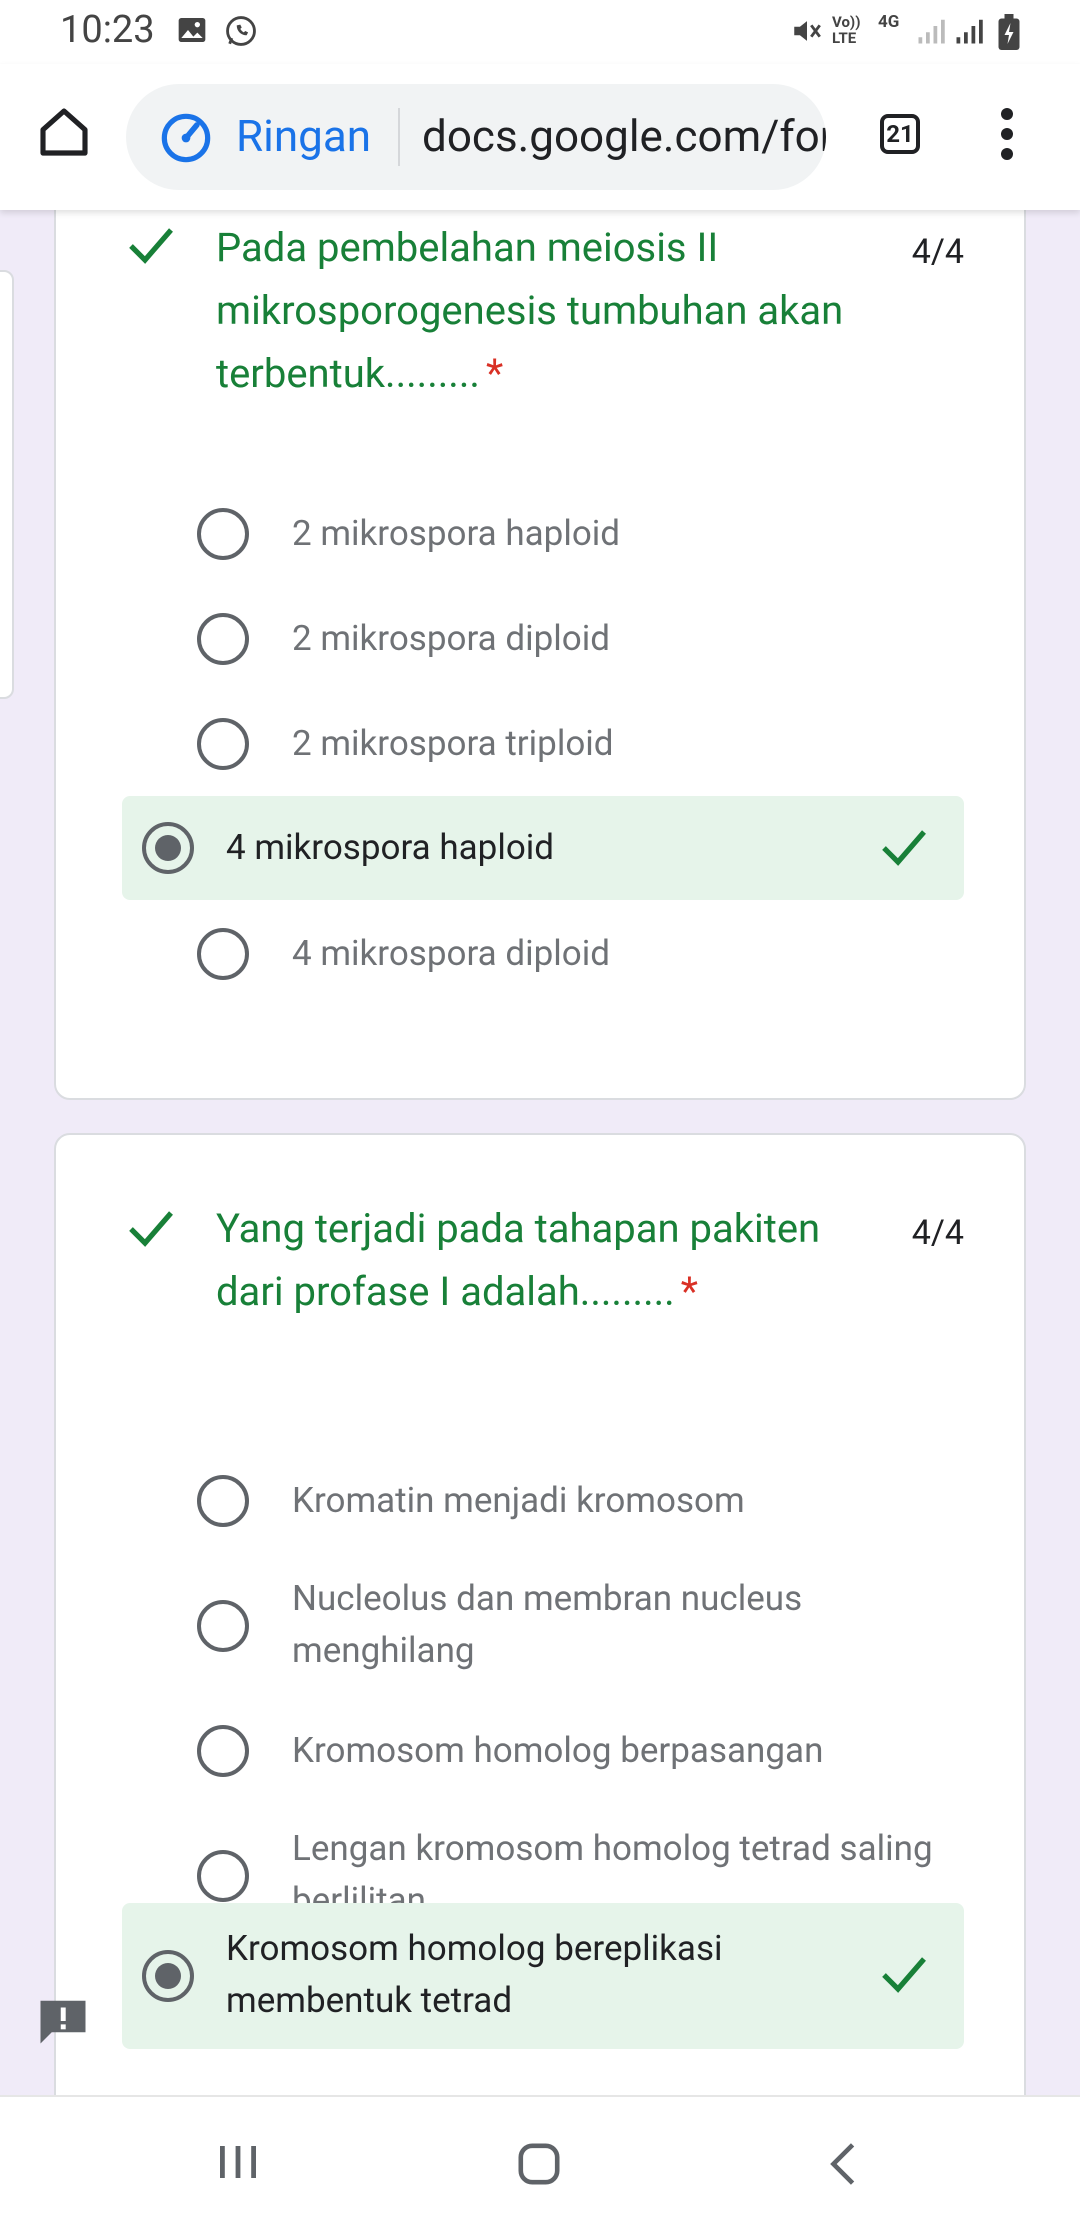 Image resolution: width=1080 pixels, height=2222 pixels. What do you see at coordinates (7, 484) in the screenshot?
I see `side-panel-edge` at bounding box center [7, 484].